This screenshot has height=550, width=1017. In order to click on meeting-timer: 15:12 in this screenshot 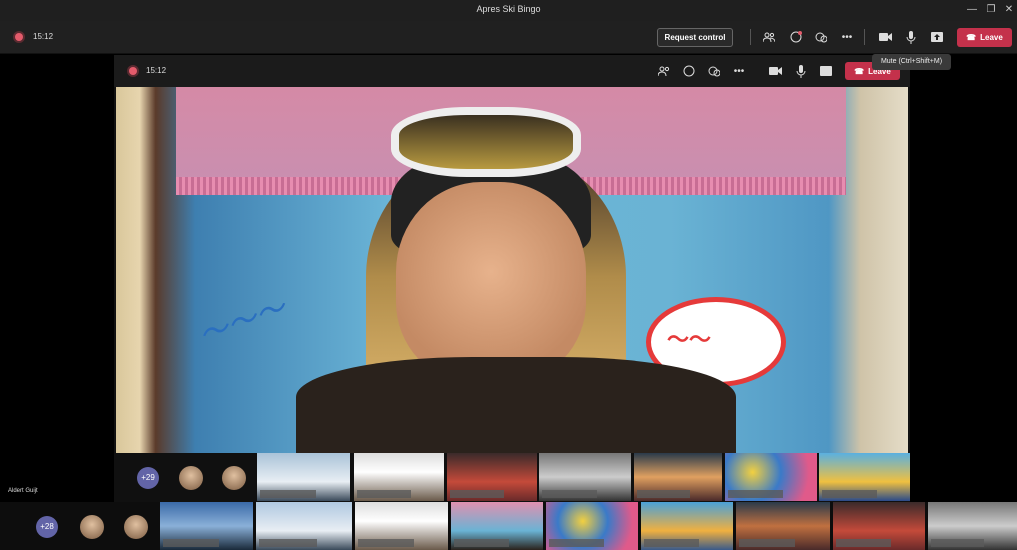, I will do `click(43, 36)`.